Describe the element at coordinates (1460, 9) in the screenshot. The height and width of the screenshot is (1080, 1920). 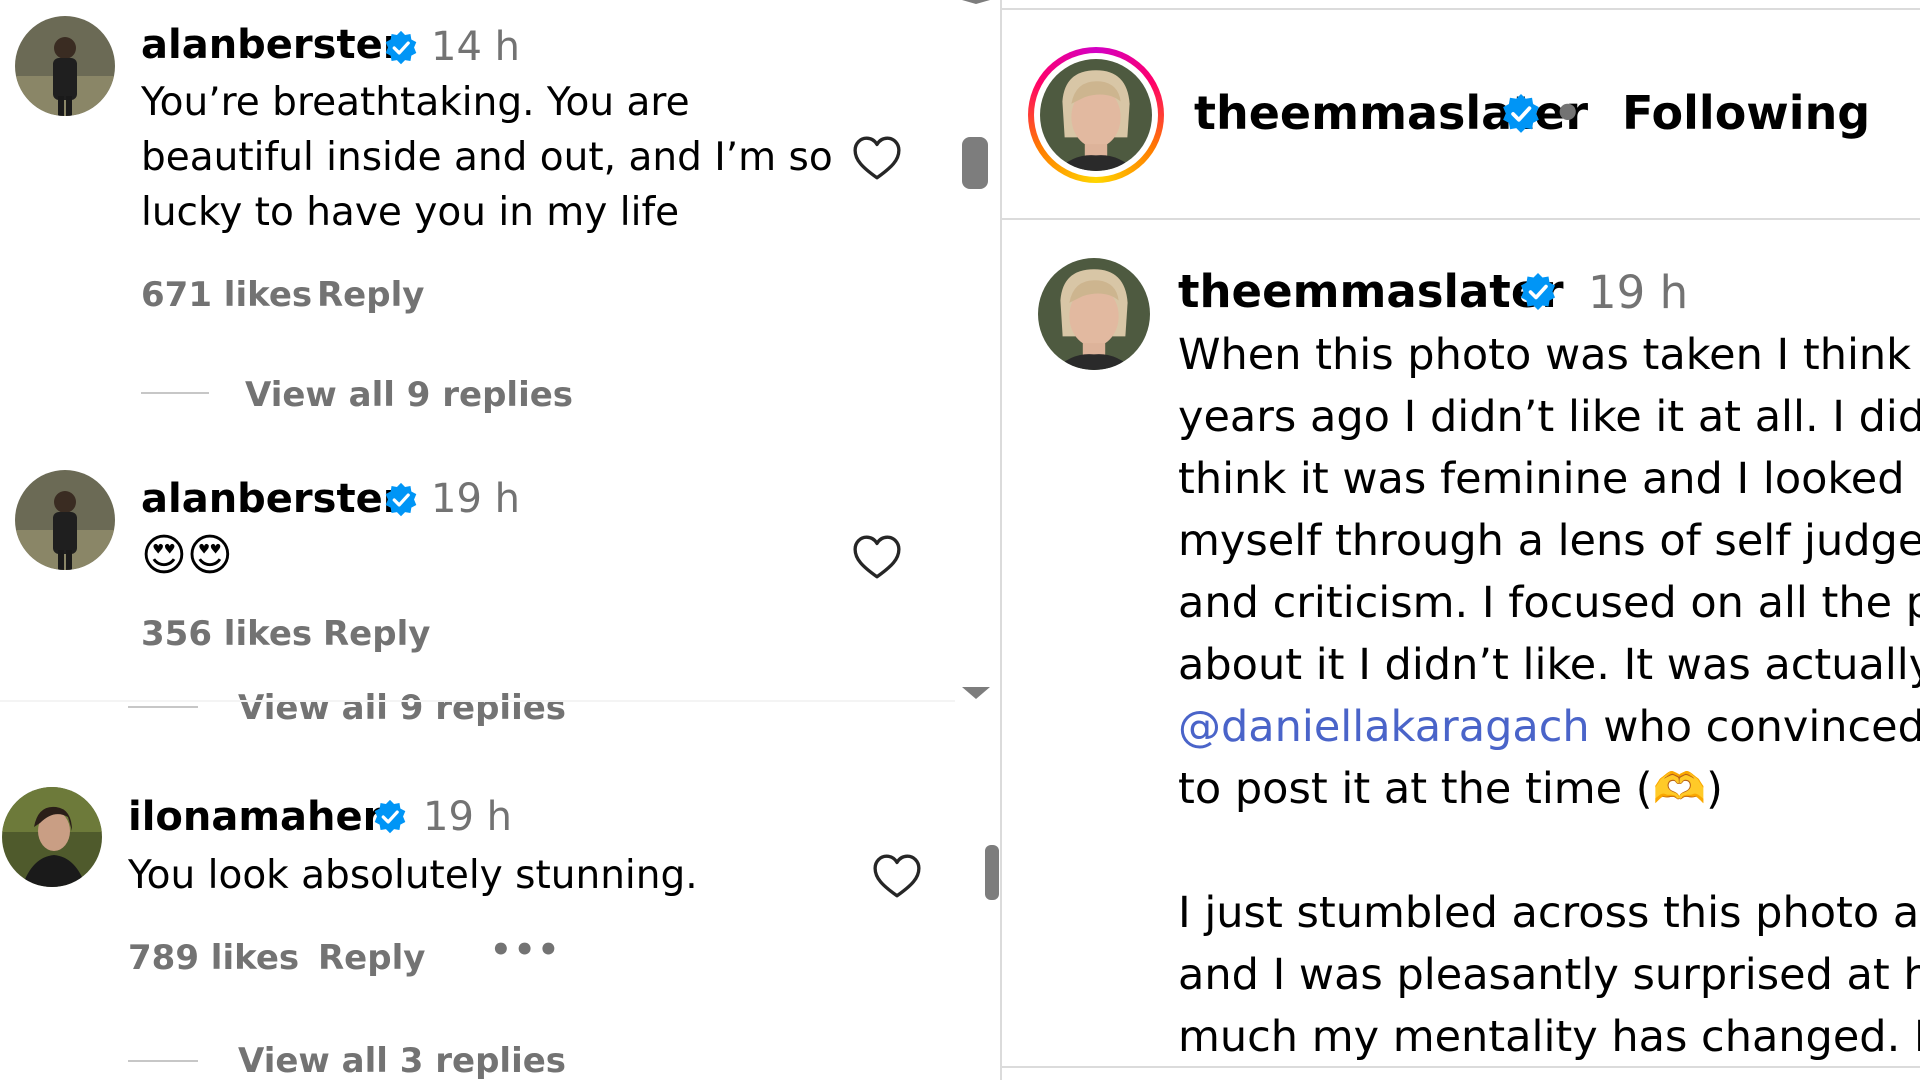
I see `top-border` at that location.